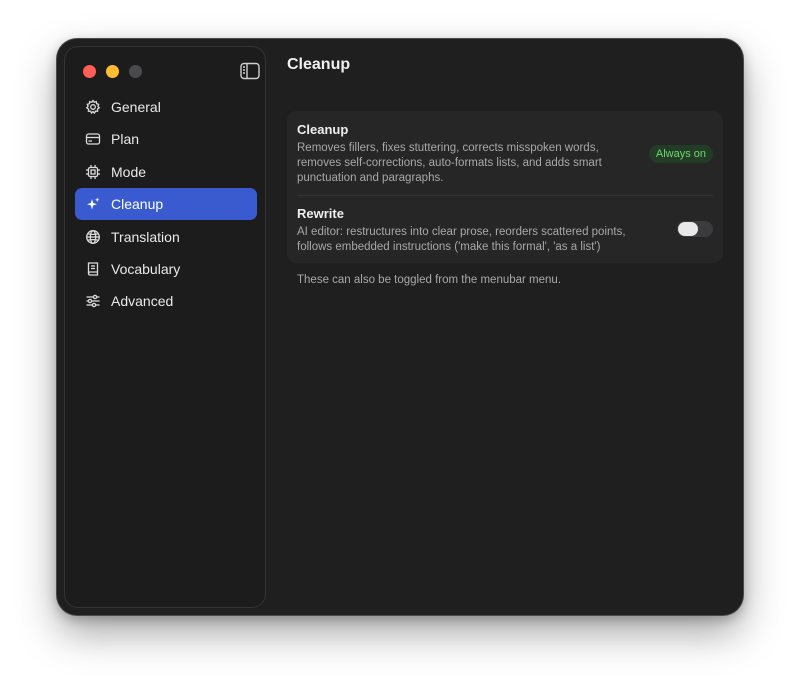  What do you see at coordinates (93, 172) in the screenshot?
I see `chip-icon` at bounding box center [93, 172].